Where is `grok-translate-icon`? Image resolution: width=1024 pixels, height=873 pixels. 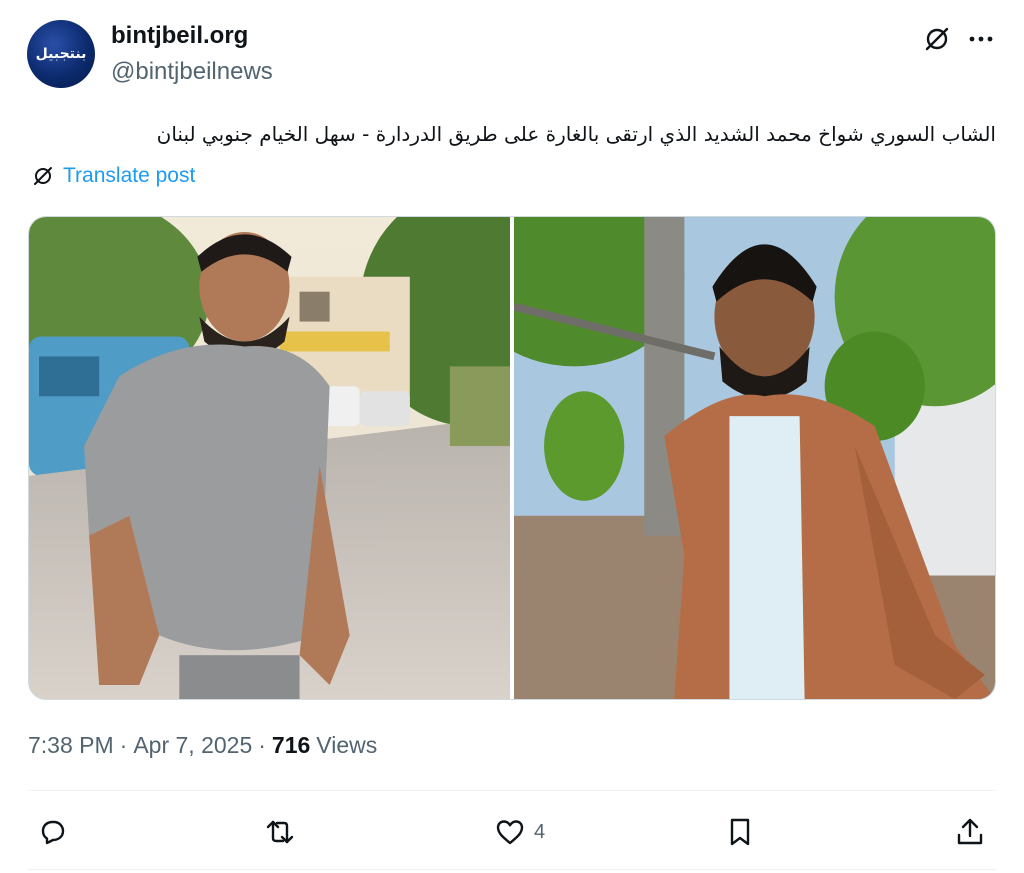
grok-translate-icon is located at coordinates (43, 176).